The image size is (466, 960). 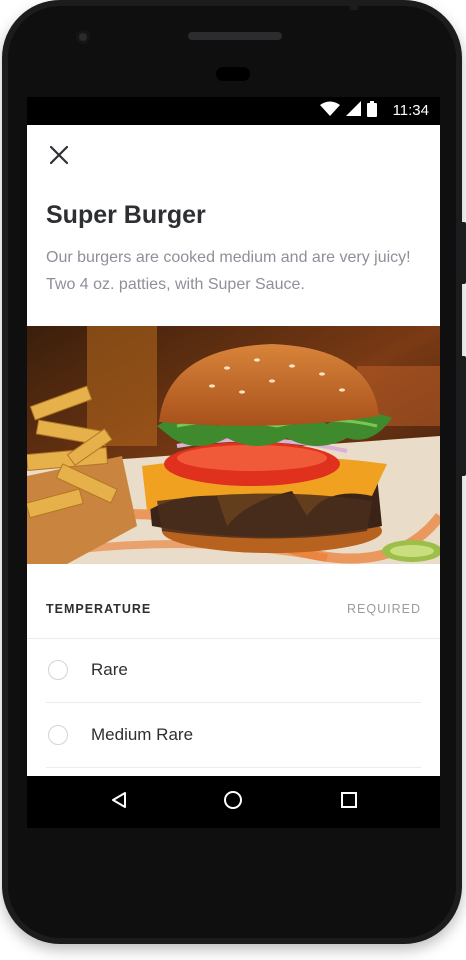 I want to click on recents-button, so click(x=349, y=802).